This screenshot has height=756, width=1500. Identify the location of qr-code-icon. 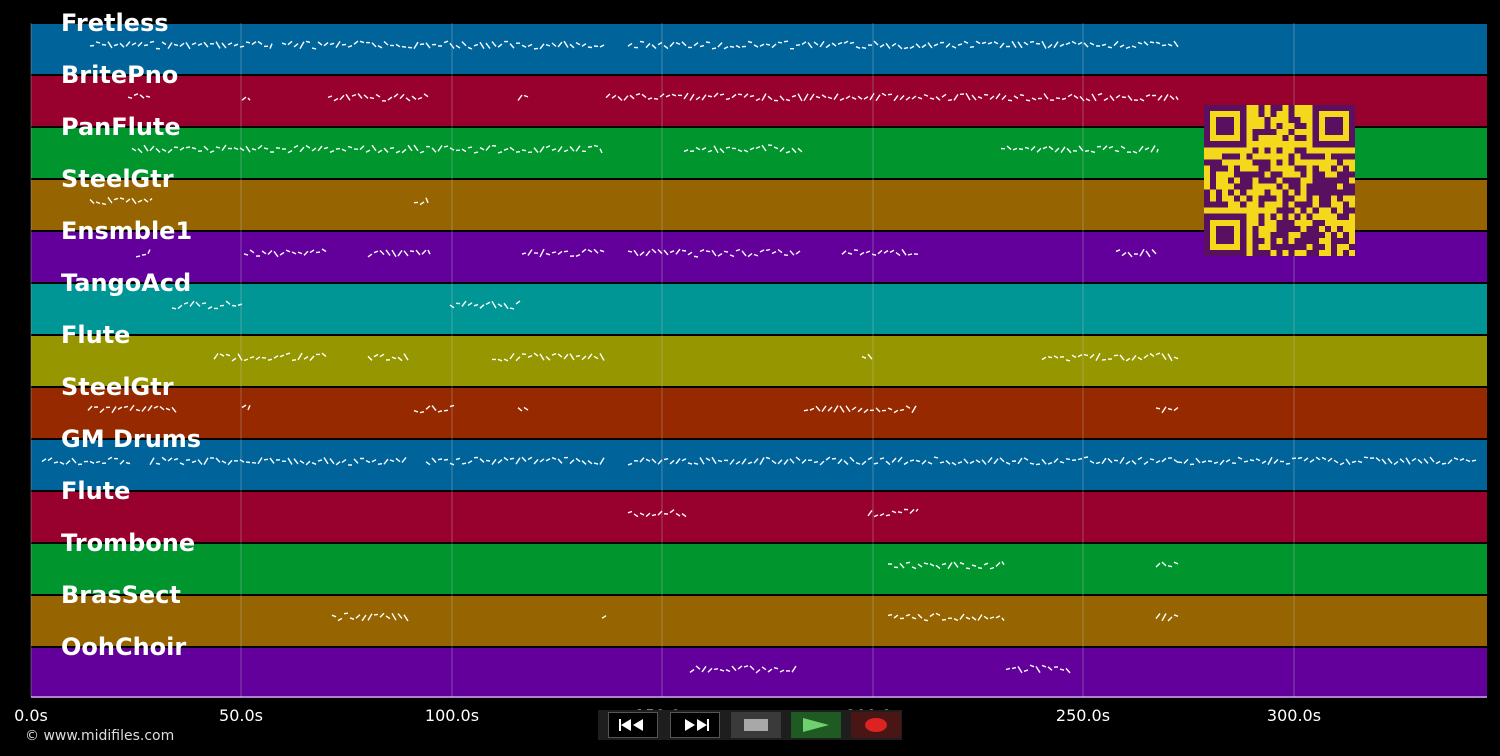
(1279, 180).